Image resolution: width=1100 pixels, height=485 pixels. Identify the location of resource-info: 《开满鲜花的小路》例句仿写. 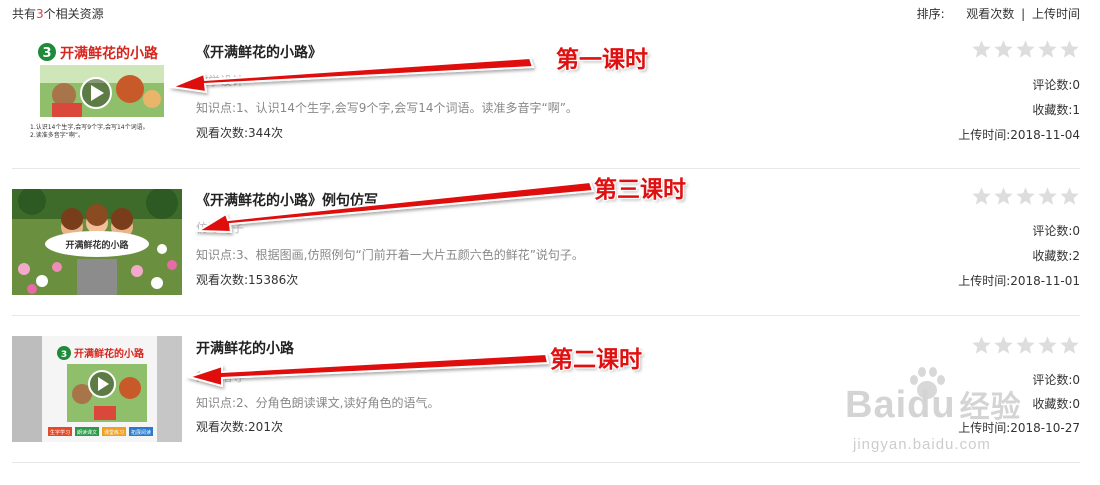
(287, 200).